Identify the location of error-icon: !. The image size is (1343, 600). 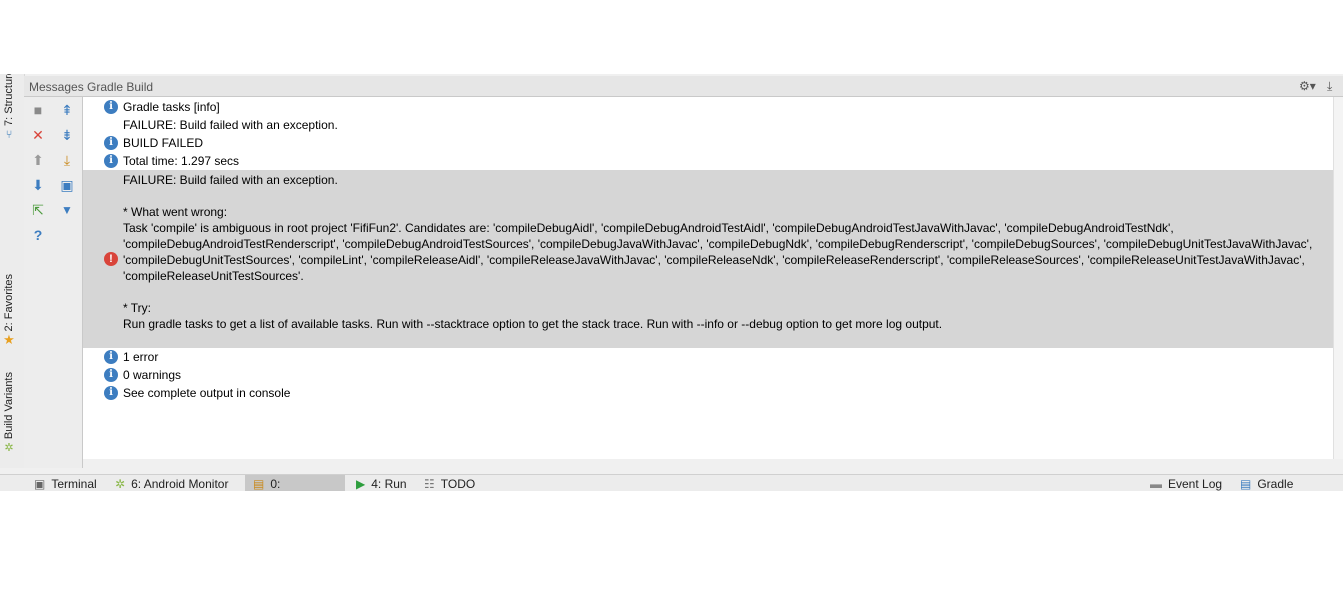
(111, 259).